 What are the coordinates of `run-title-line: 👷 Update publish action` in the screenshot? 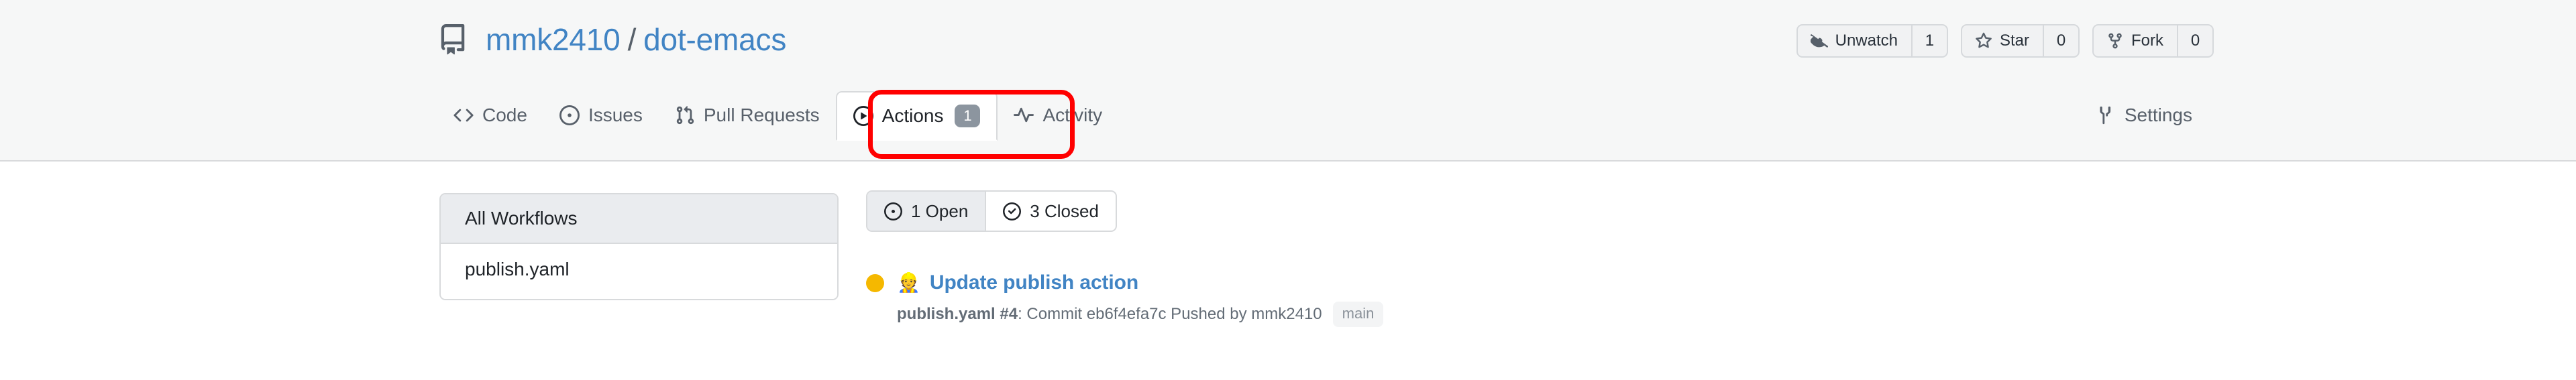 It's located at (1520, 282).